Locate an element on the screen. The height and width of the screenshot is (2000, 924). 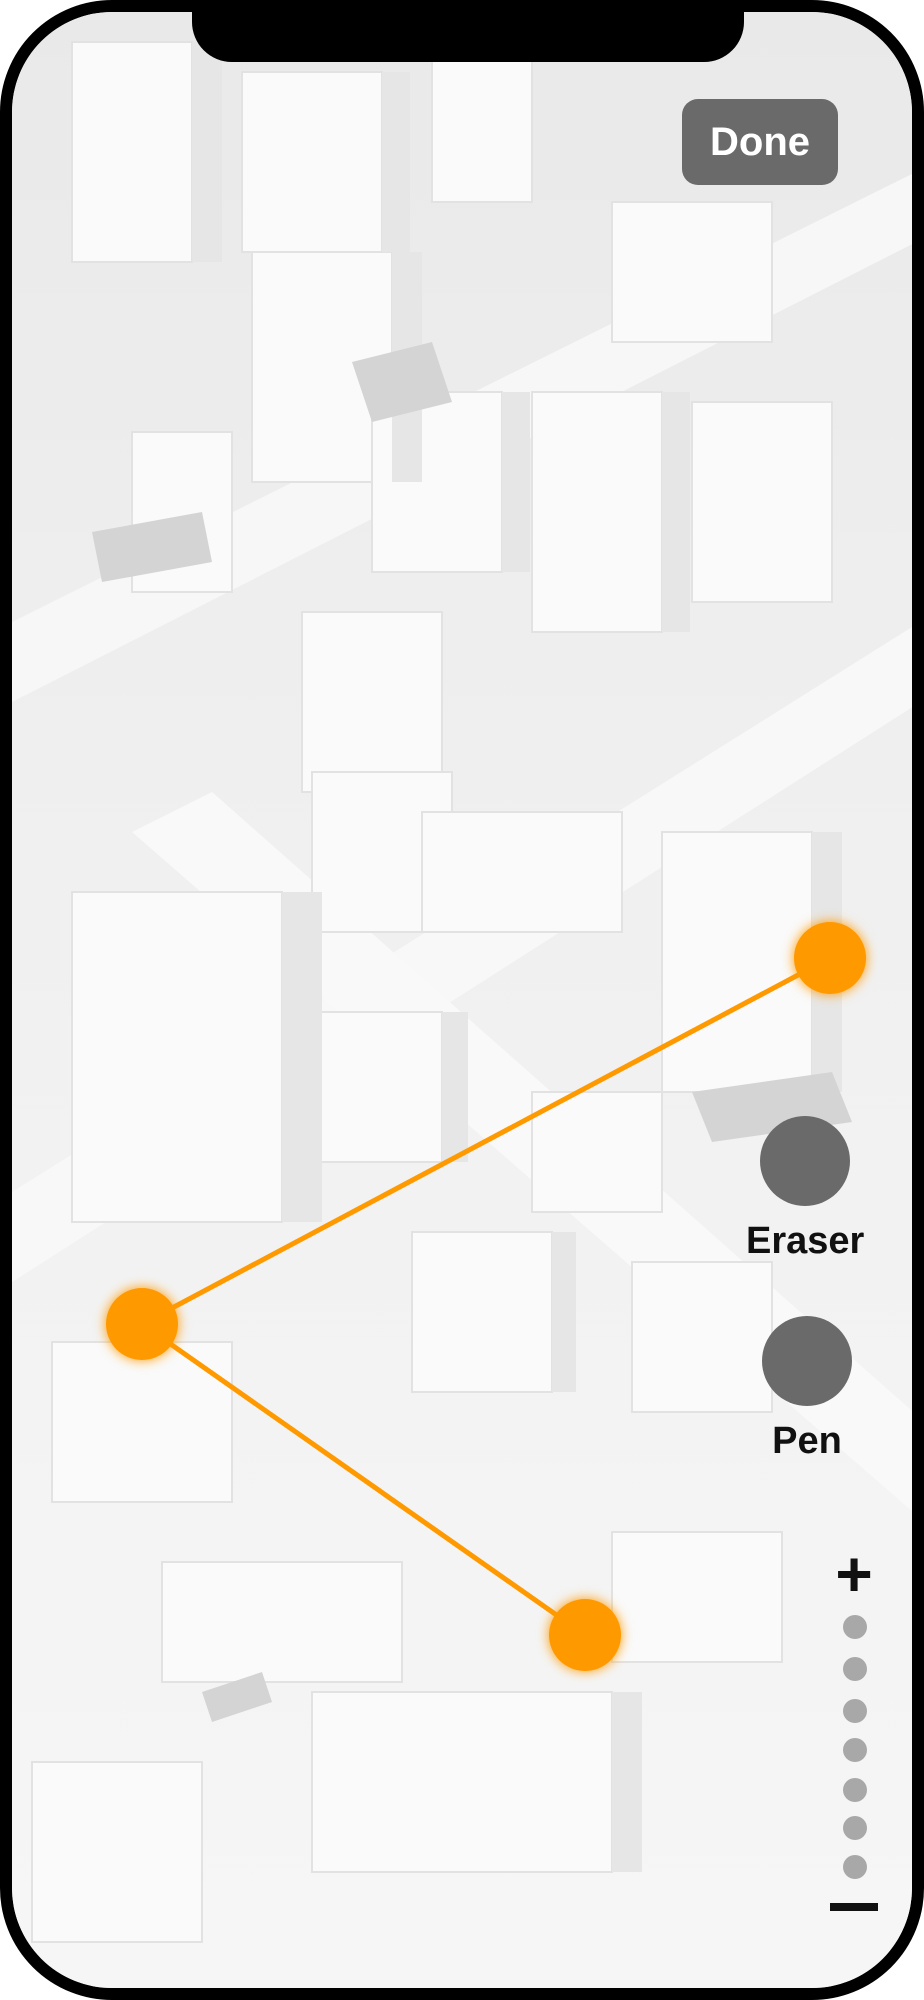
pen-circle-icon is located at coordinates (807, 1361).